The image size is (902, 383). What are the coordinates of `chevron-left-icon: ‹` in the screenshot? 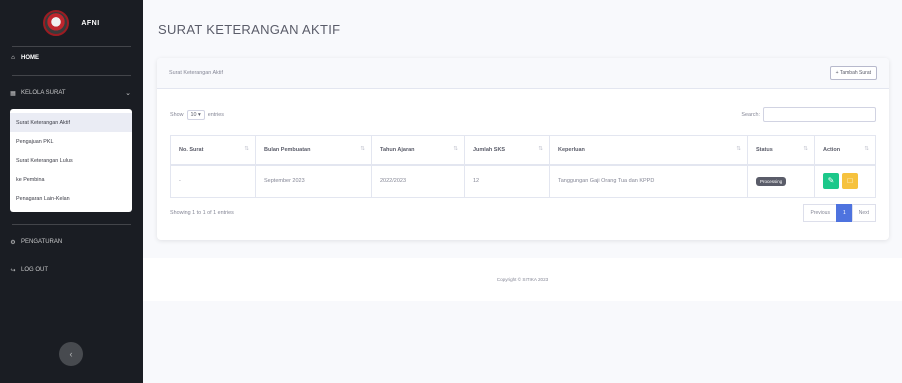 It's located at (71, 354).